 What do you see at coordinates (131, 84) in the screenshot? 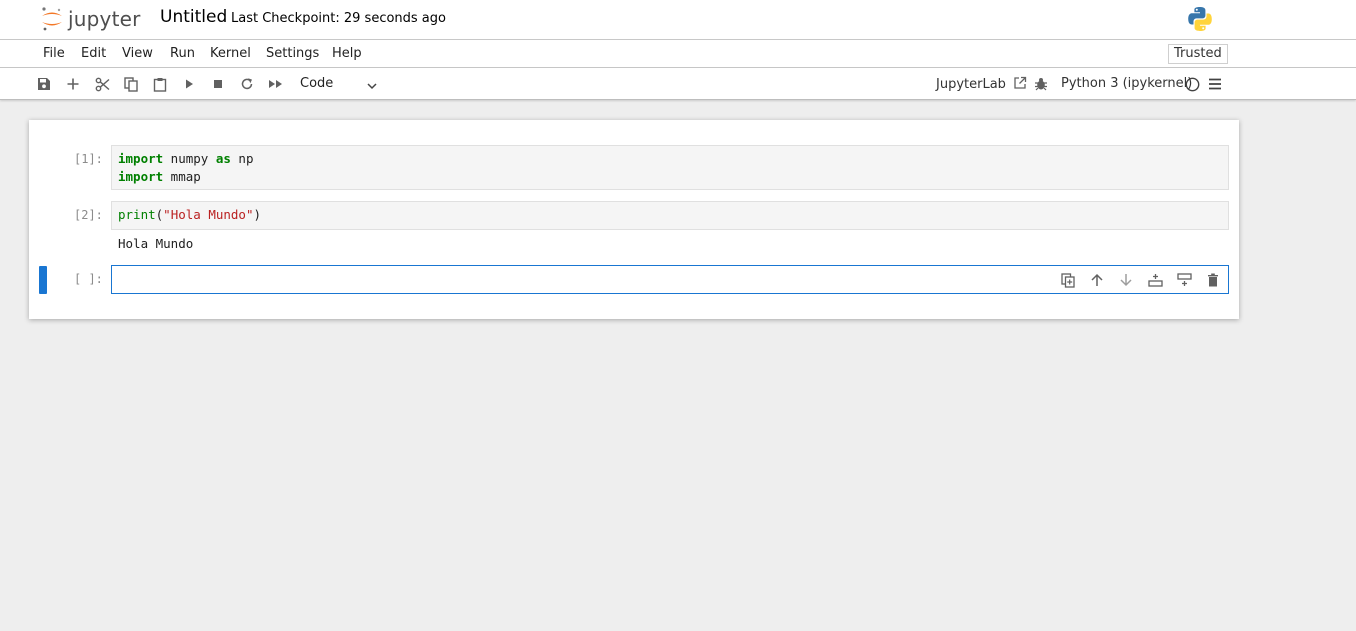
I see `copy-icon` at bounding box center [131, 84].